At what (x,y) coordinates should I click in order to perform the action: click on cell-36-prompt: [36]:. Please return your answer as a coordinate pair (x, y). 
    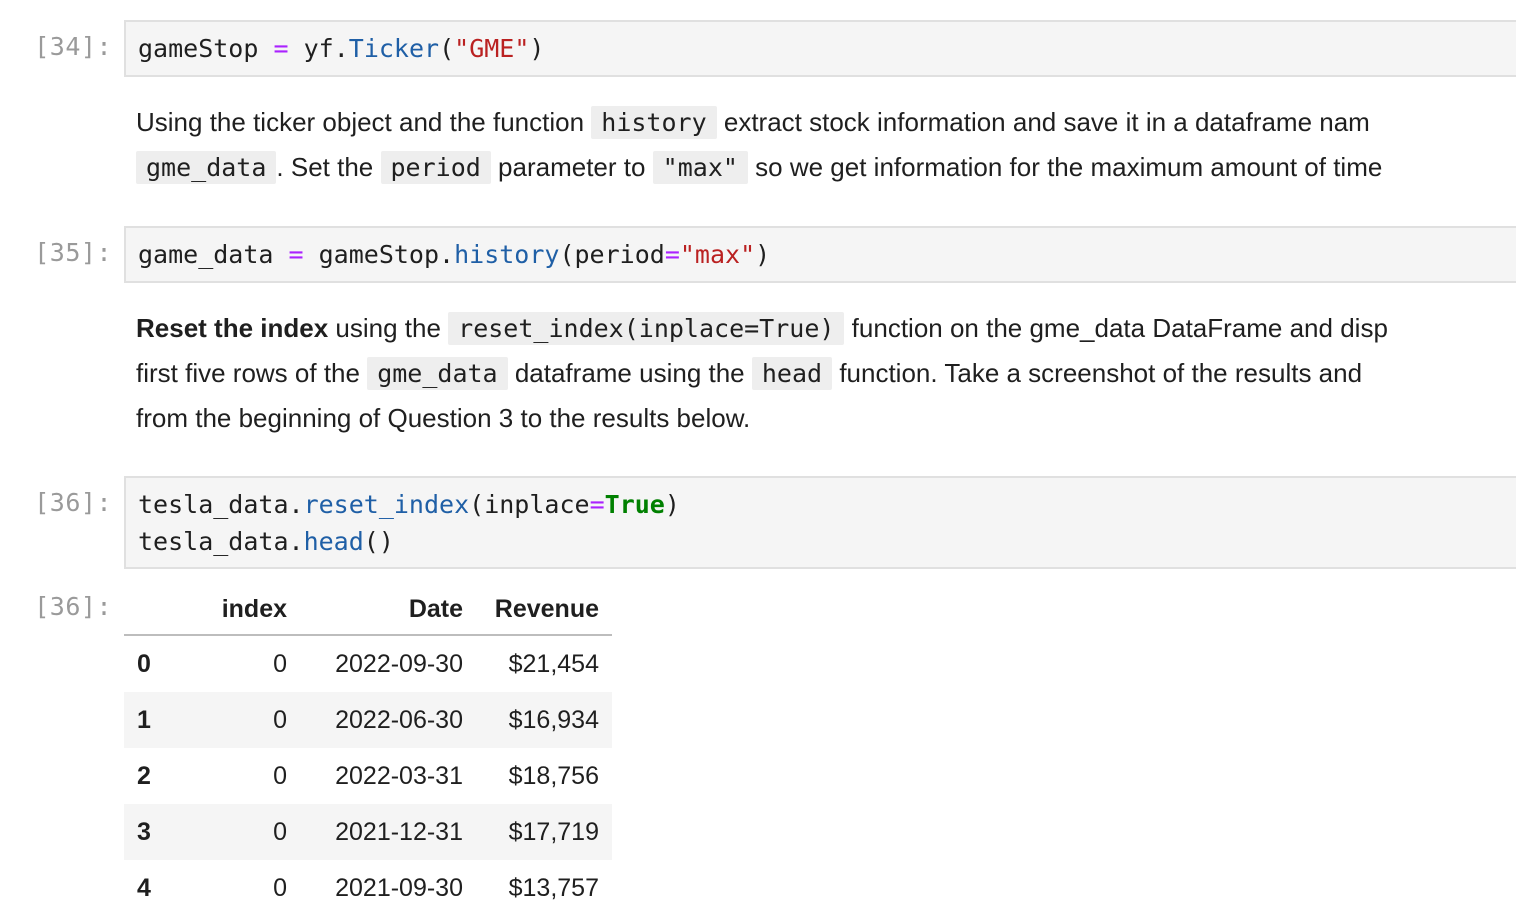
    Looking at the image, I should click on (73, 502).